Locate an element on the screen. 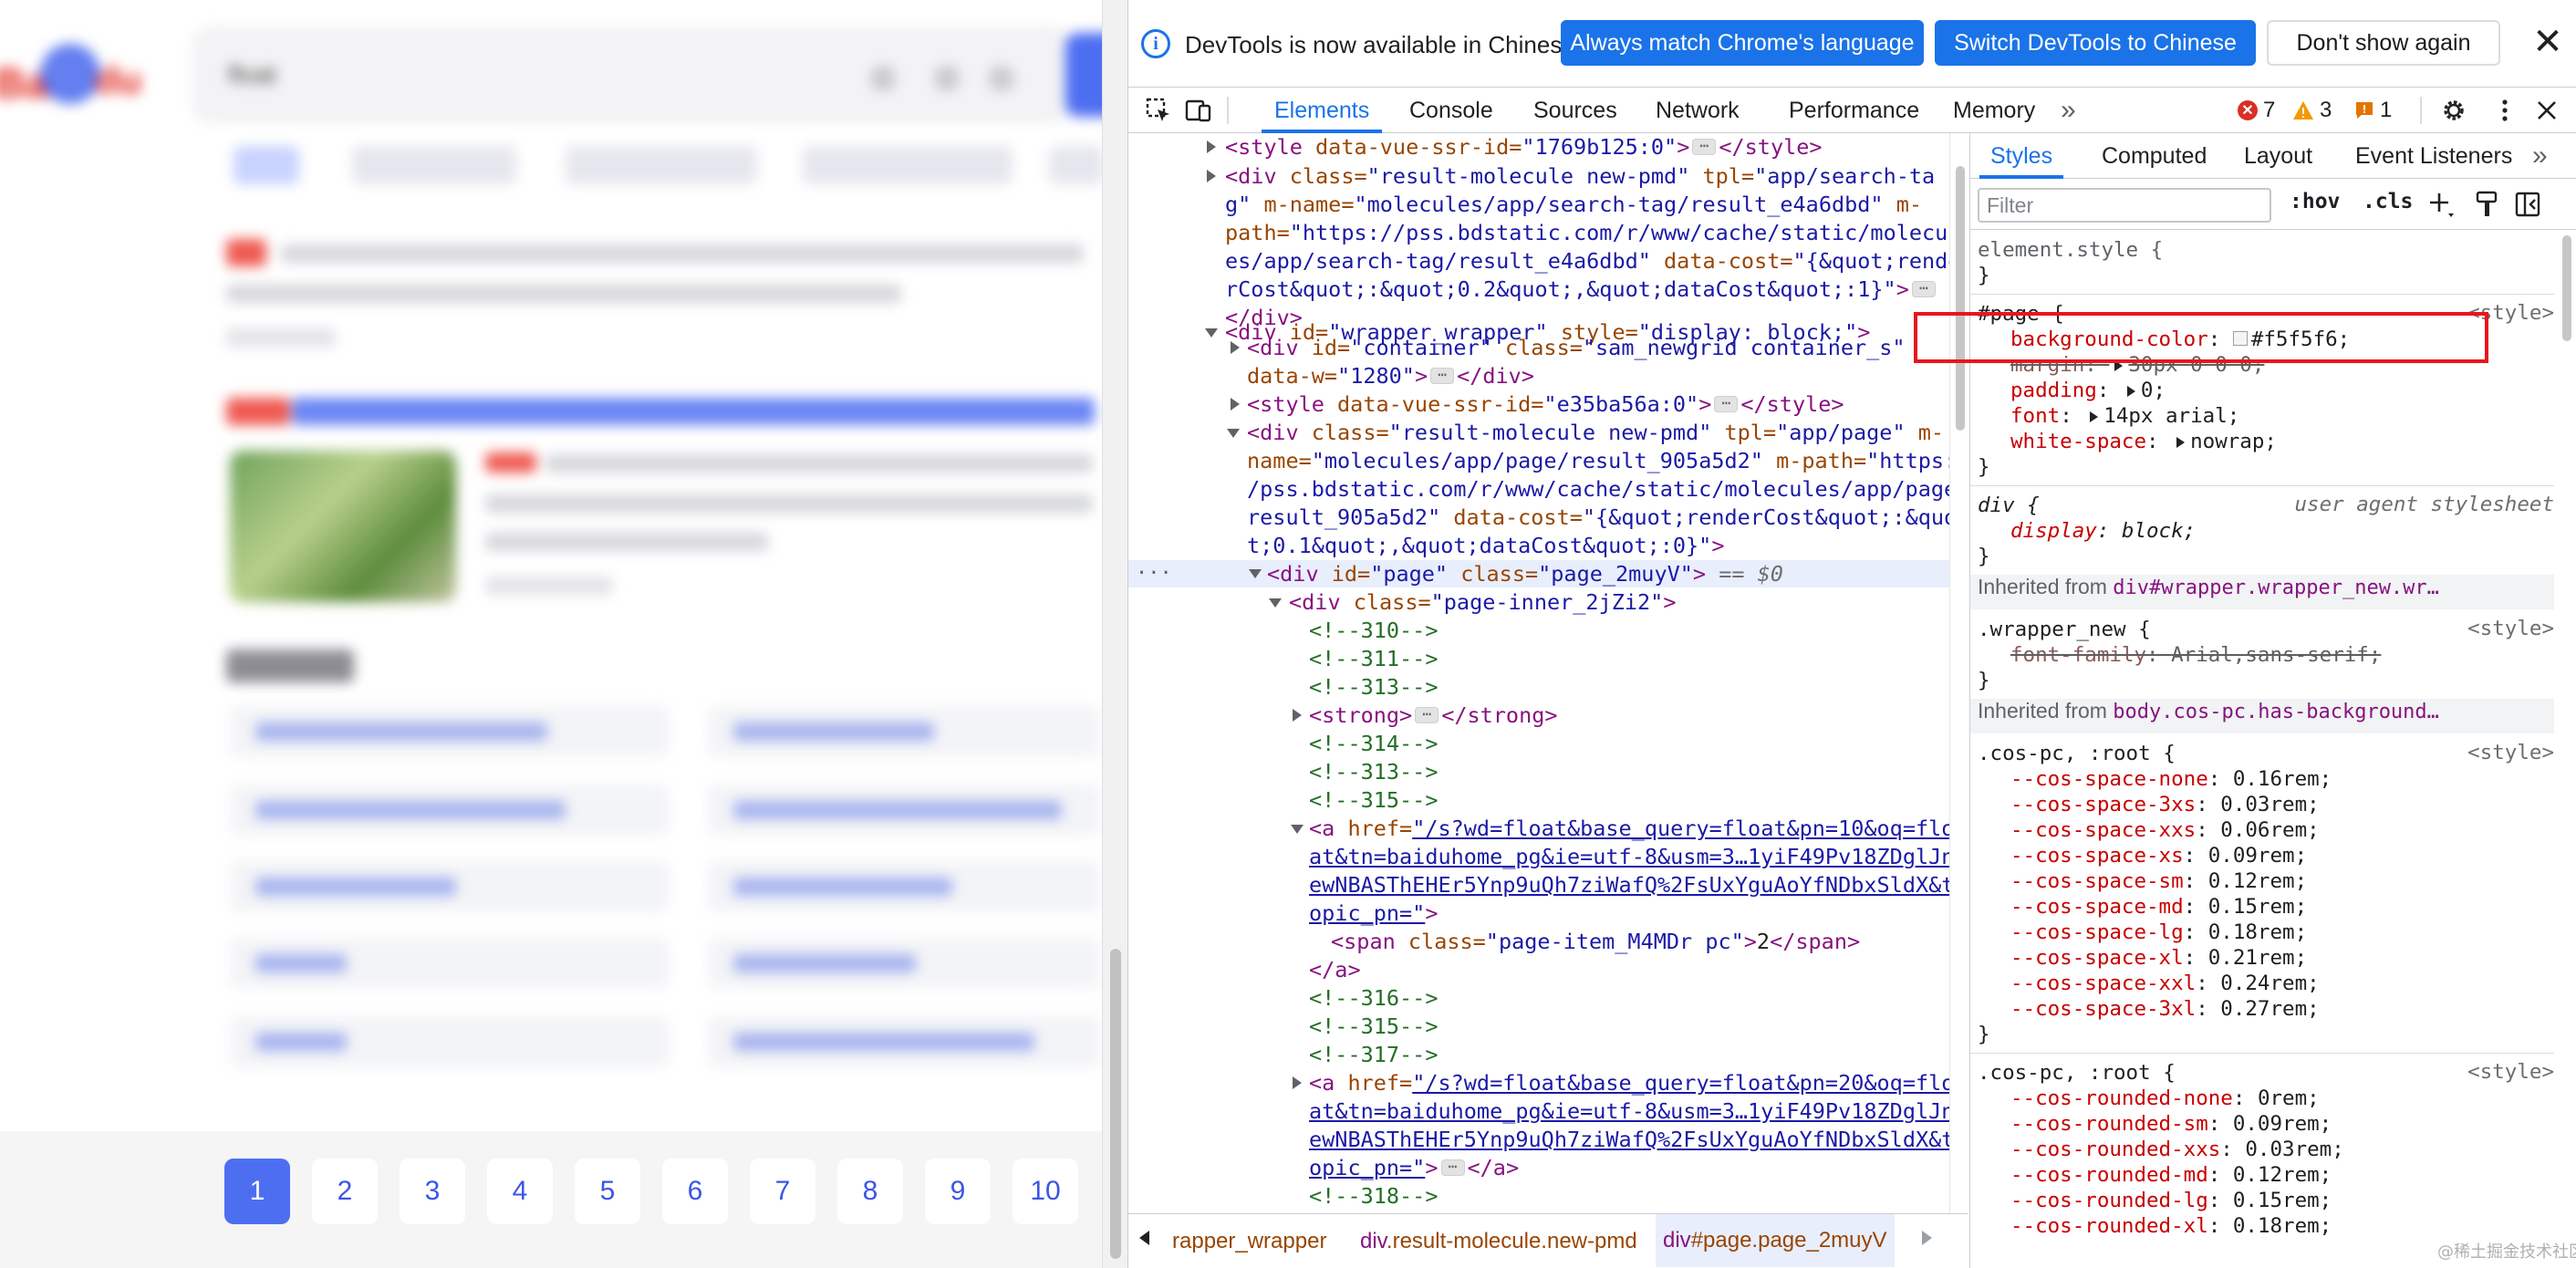 This screenshot has width=2576, height=1268. page-button-5: 5 is located at coordinates (607, 1191).